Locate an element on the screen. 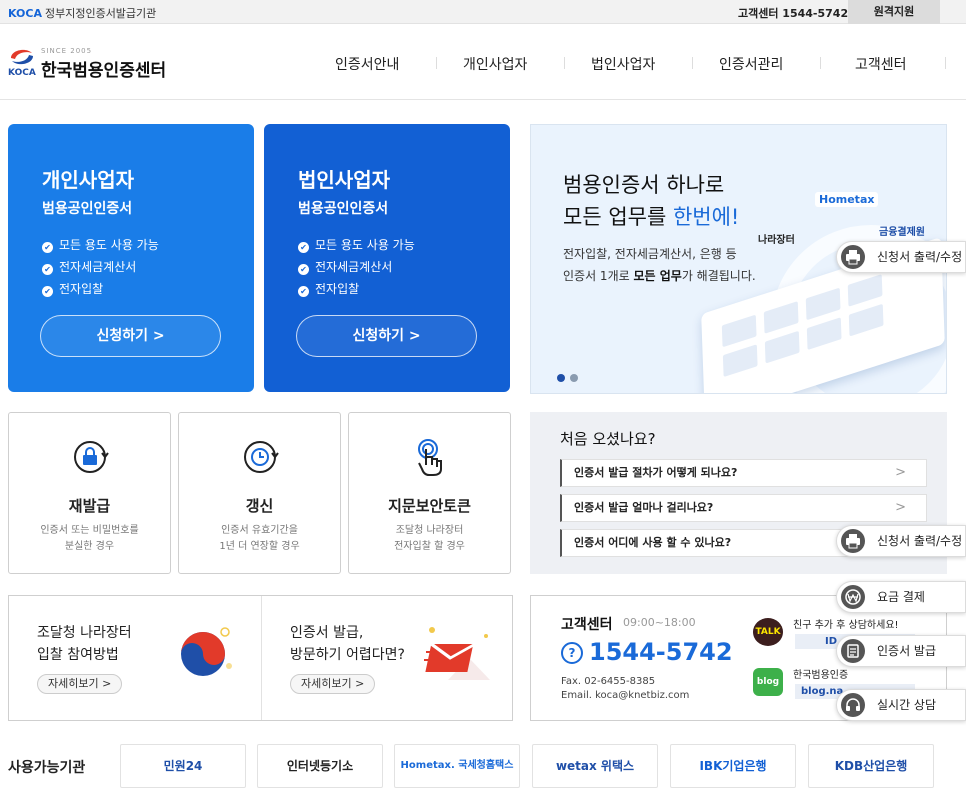 This screenshot has height=801, width=966. question-circle-icon: ? is located at coordinates (572, 653).